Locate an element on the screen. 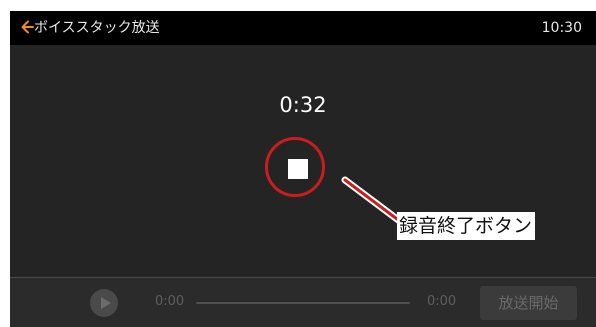 This screenshot has height=327, width=596. playback-bar: 0:00 0:00 放送開始 is located at coordinates (303, 302).